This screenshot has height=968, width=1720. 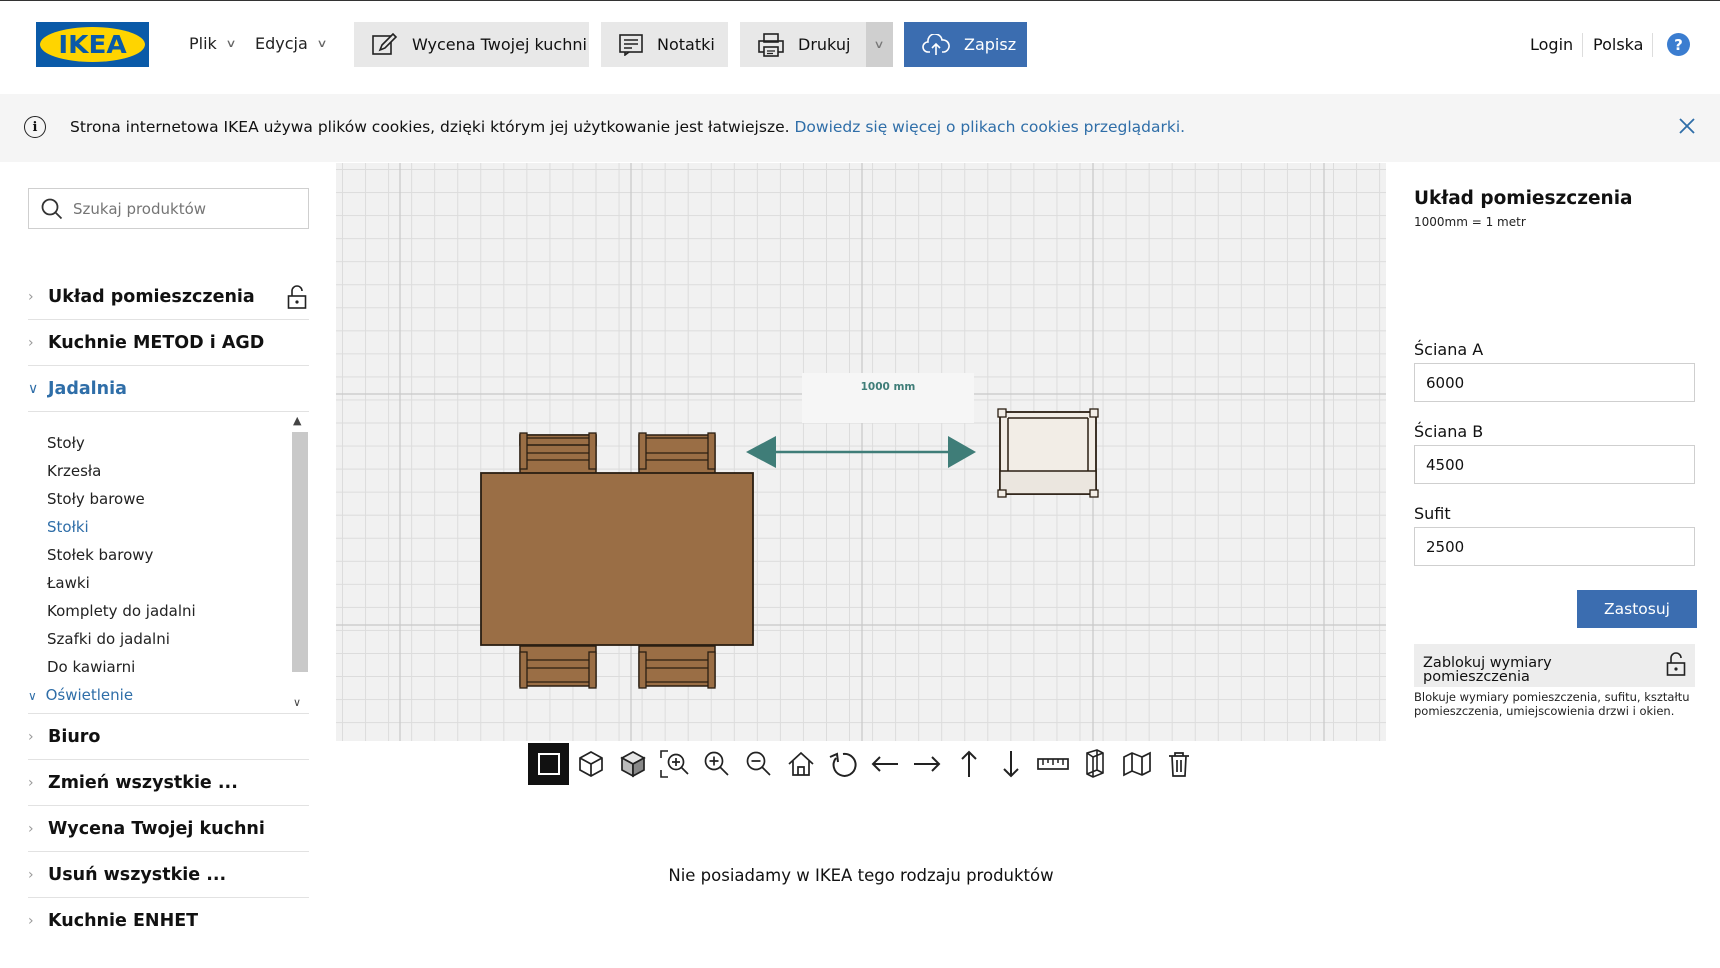 I want to click on scroll-up-icon: ▲, so click(x=297, y=420).